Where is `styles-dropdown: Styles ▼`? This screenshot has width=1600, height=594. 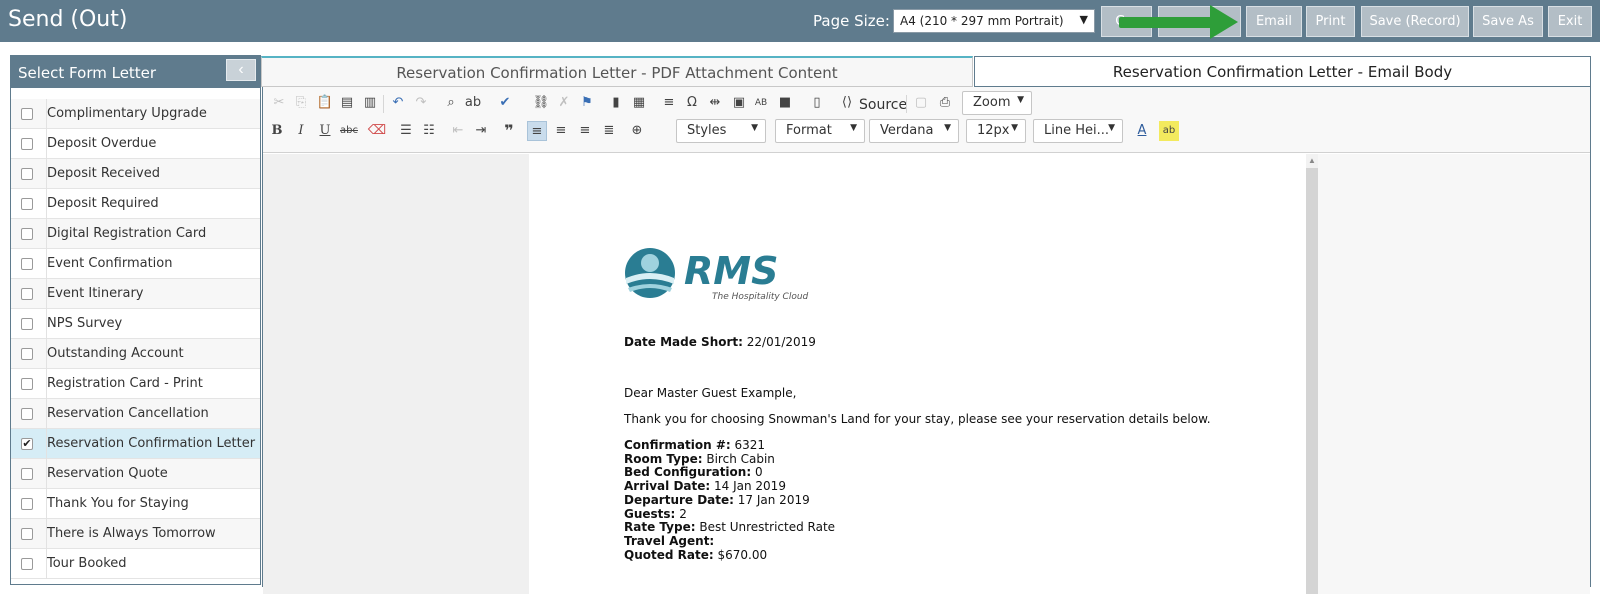 styles-dropdown: Styles ▼ is located at coordinates (721, 131).